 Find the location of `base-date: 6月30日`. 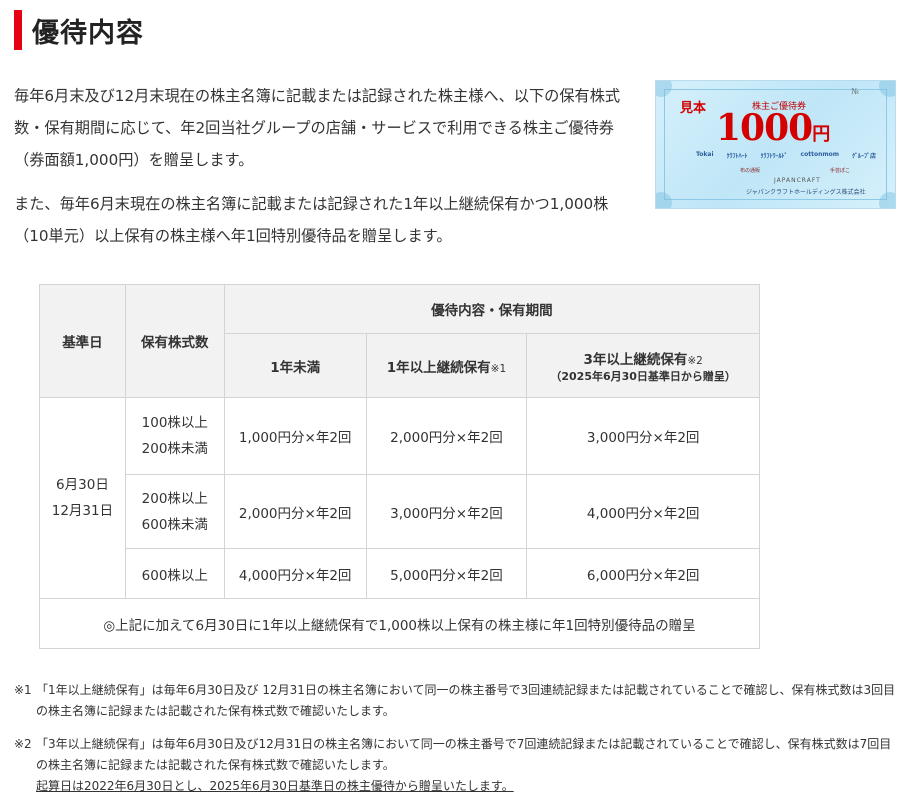

base-date: 6月30日 is located at coordinates (82, 485).